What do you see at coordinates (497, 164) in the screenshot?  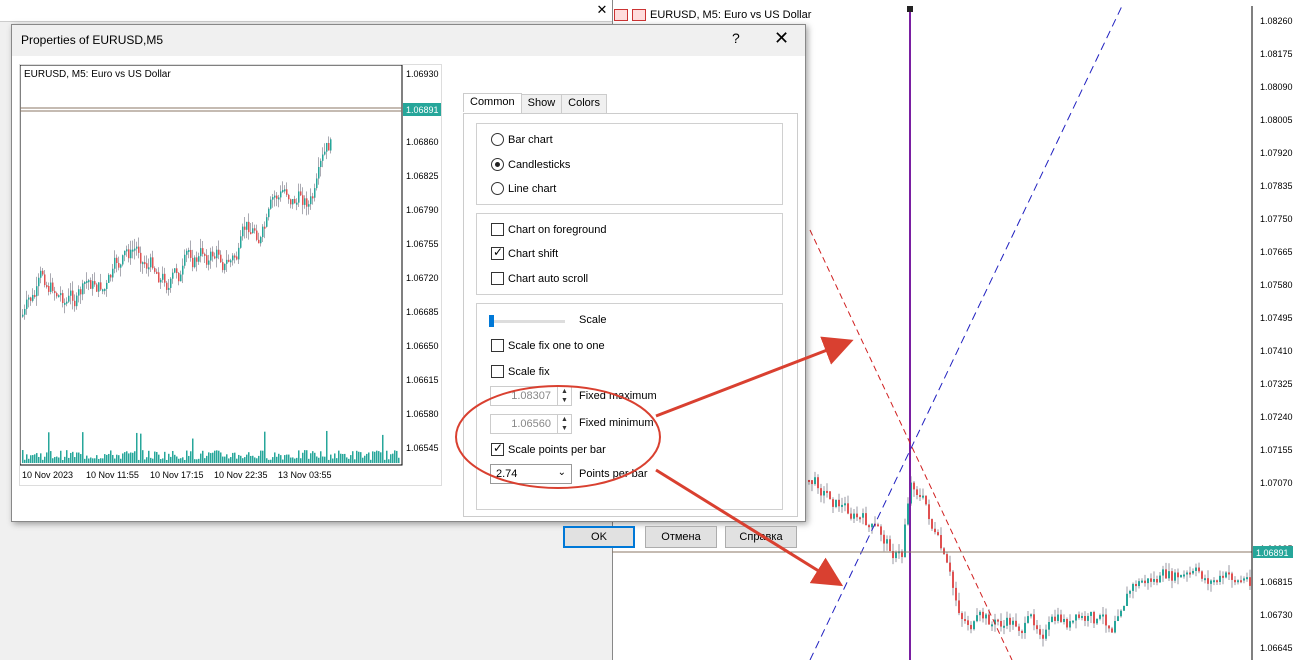 I see `radio-candlesticks` at bounding box center [497, 164].